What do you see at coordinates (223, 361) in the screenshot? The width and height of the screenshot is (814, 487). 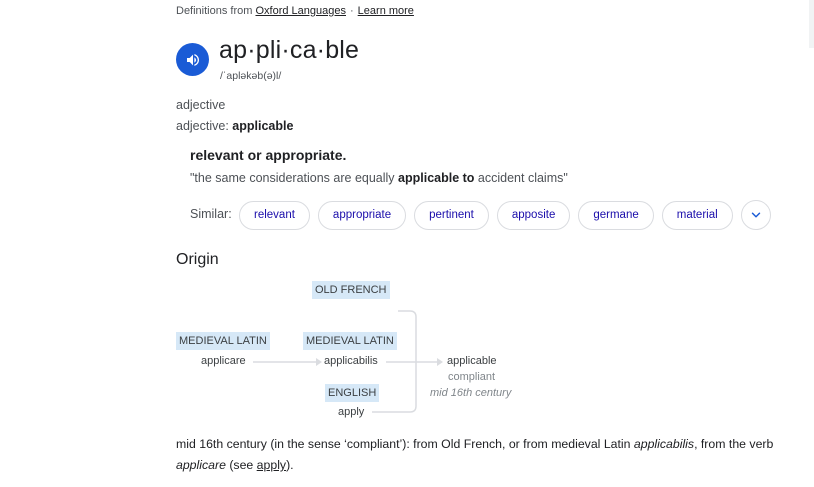 I see `etymon-applicare: applicare` at bounding box center [223, 361].